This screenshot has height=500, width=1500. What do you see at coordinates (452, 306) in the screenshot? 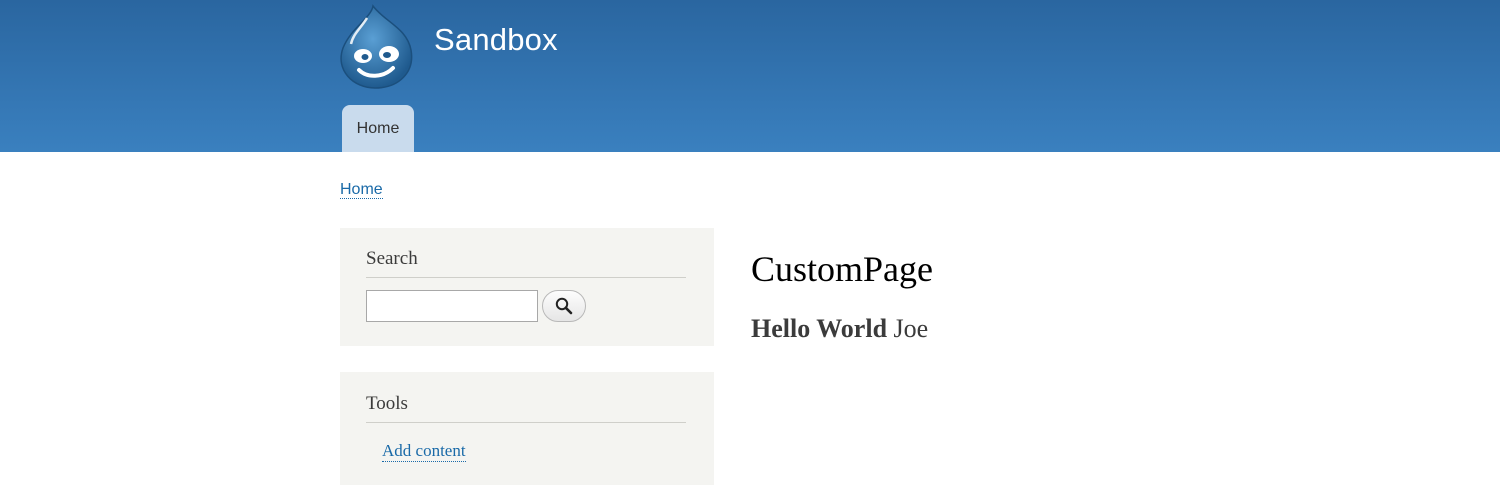
I see `search-input` at bounding box center [452, 306].